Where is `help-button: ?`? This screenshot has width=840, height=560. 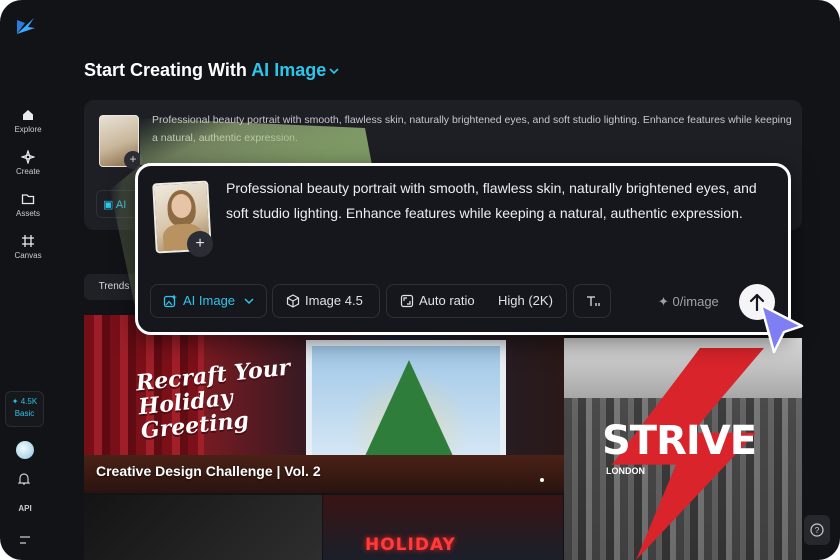 help-button: ? is located at coordinates (817, 530).